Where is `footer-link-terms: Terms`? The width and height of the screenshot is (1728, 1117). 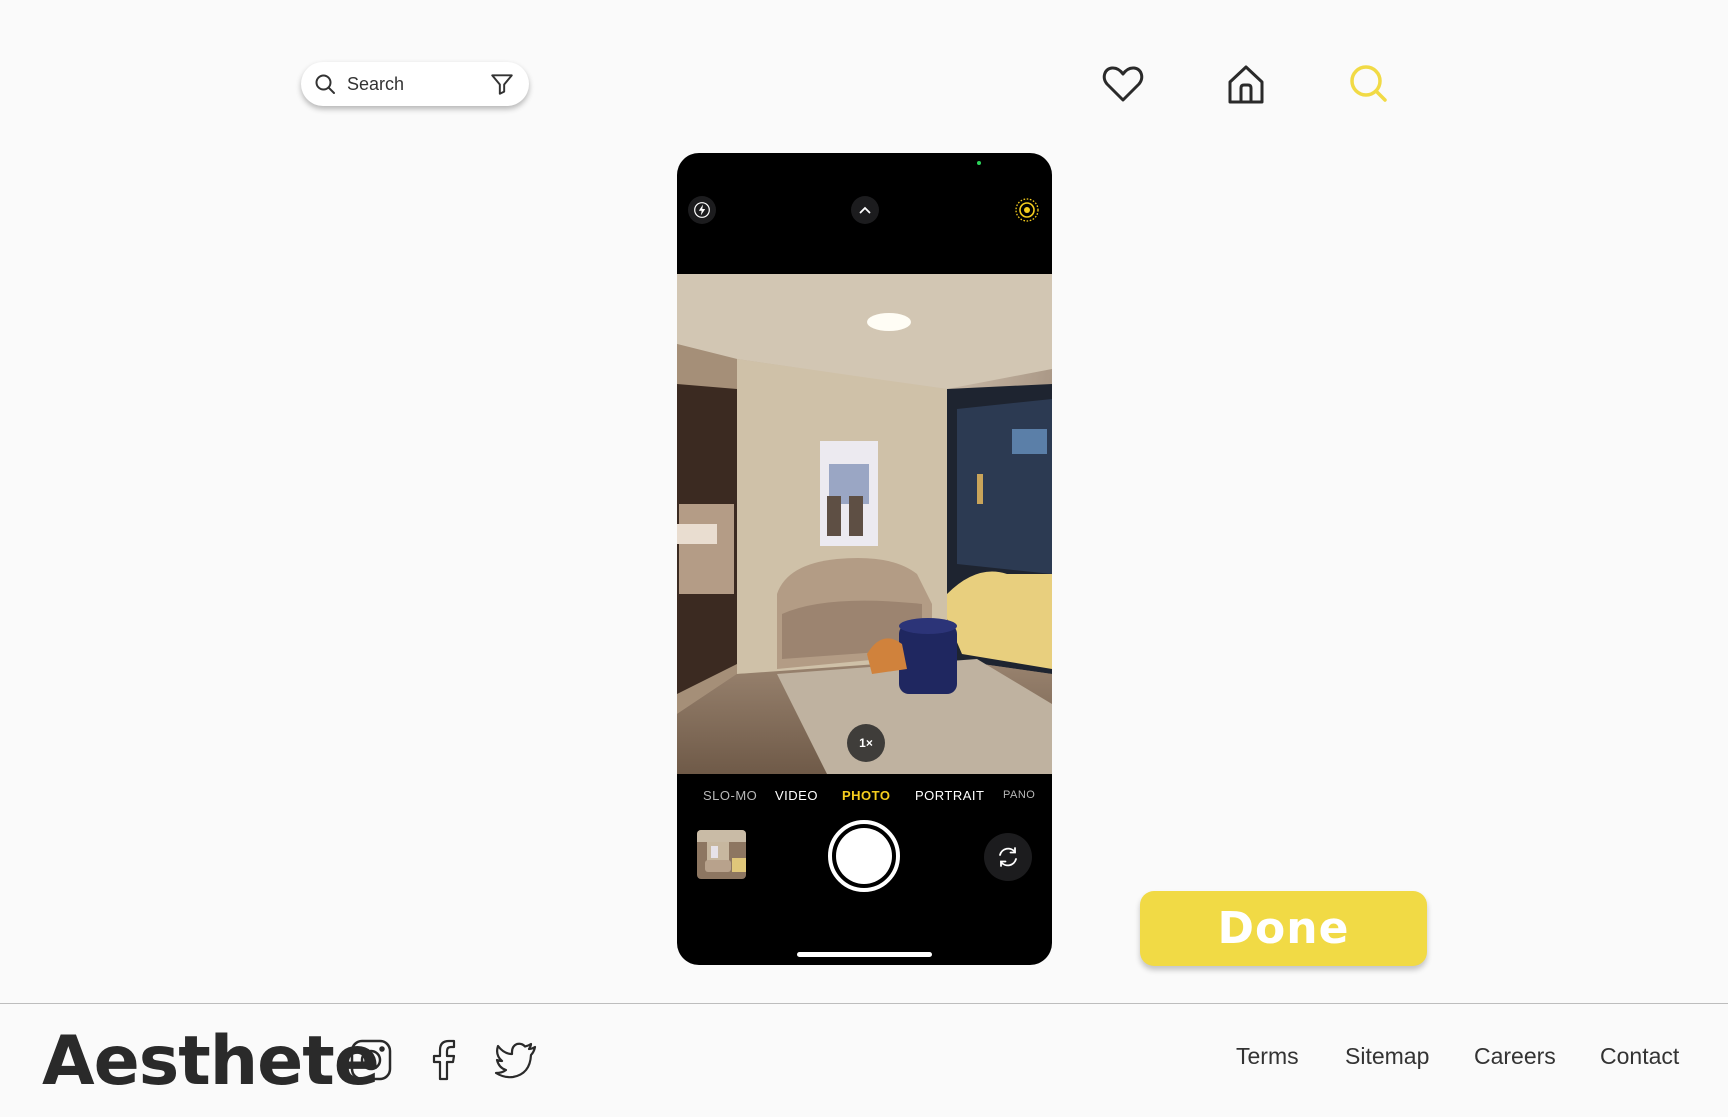
footer-link-terms: Terms is located at coordinates (1267, 1056).